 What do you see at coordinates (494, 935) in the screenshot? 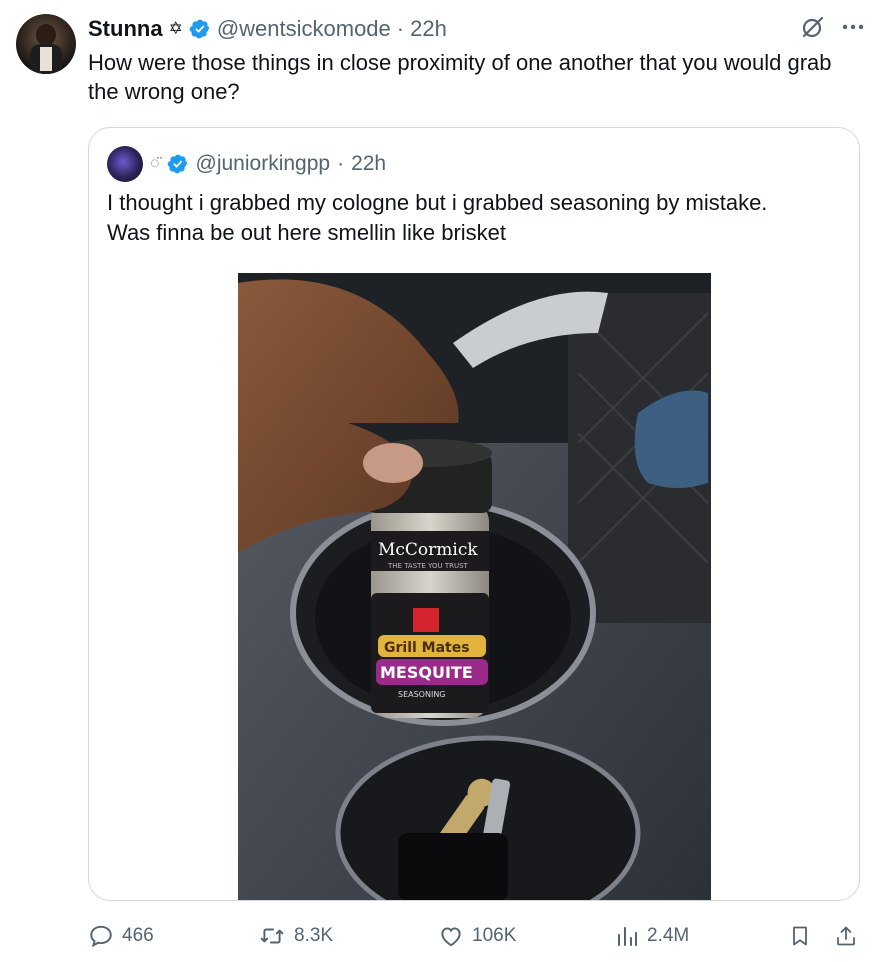
I see `like-count: 106K` at bounding box center [494, 935].